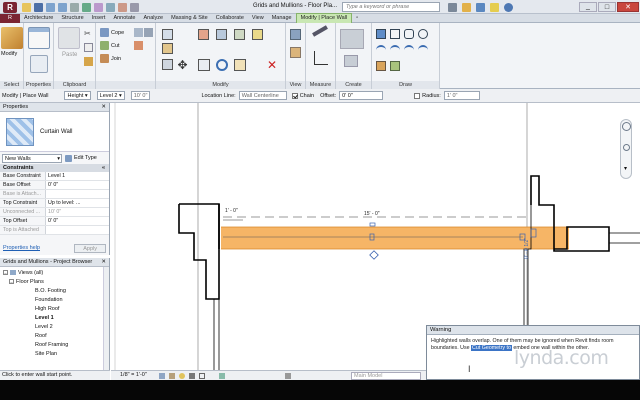 The image size is (640, 400). Describe the element at coordinates (182, 376) in the screenshot. I see `sun-path-icon` at that location.